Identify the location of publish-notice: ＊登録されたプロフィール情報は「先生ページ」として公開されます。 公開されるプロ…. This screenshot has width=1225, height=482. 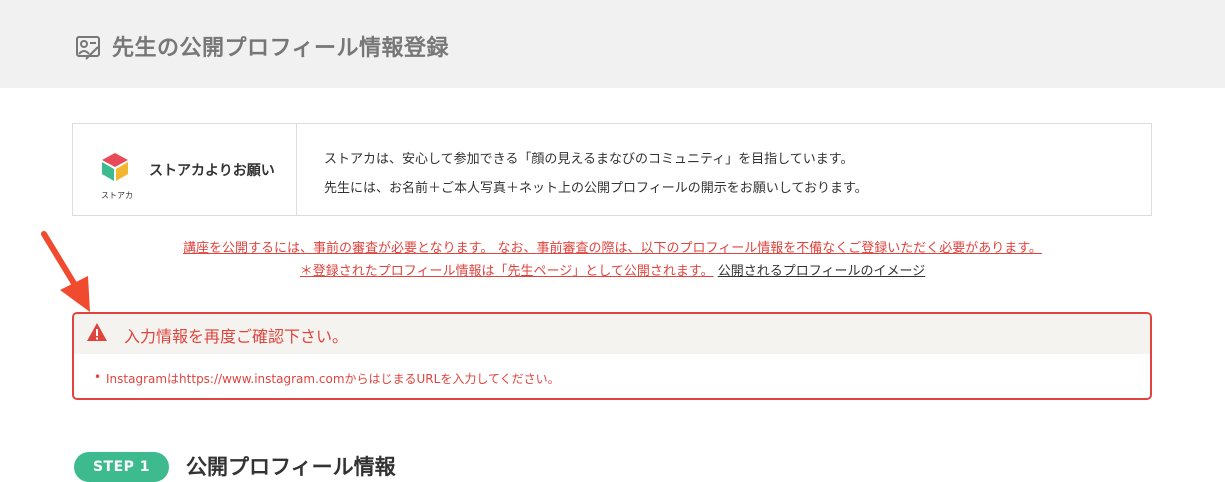
(612, 269).